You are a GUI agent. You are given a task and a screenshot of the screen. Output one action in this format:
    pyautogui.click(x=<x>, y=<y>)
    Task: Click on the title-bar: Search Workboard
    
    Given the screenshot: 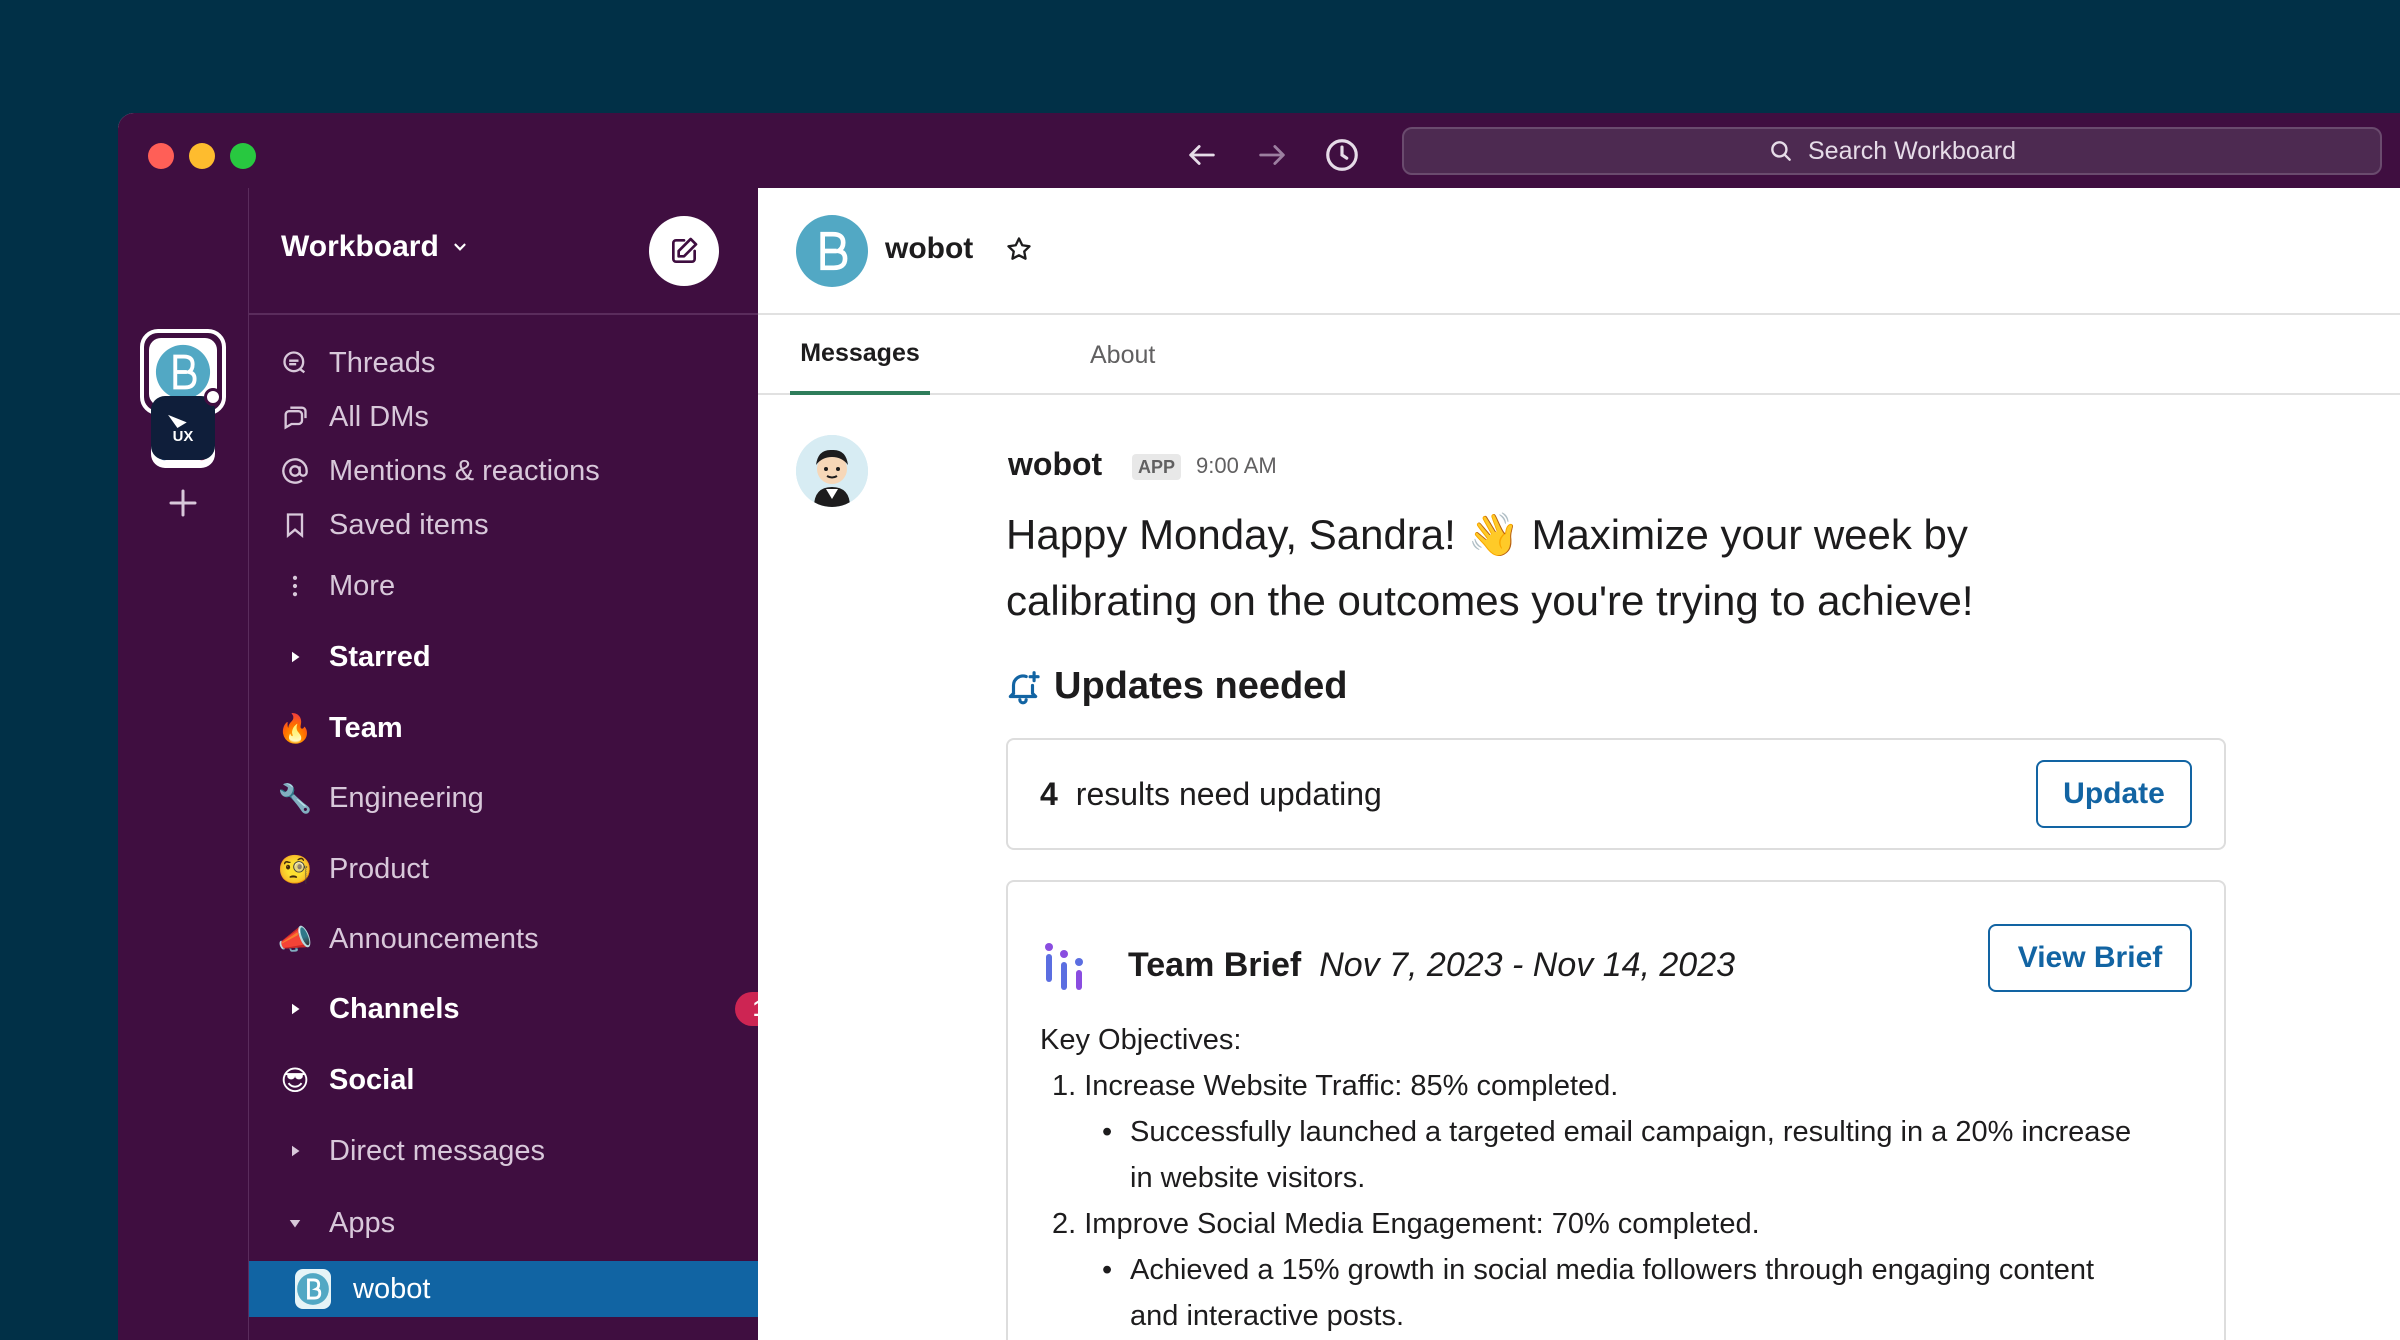 What is the action you would take?
    pyautogui.click(x=1259, y=150)
    